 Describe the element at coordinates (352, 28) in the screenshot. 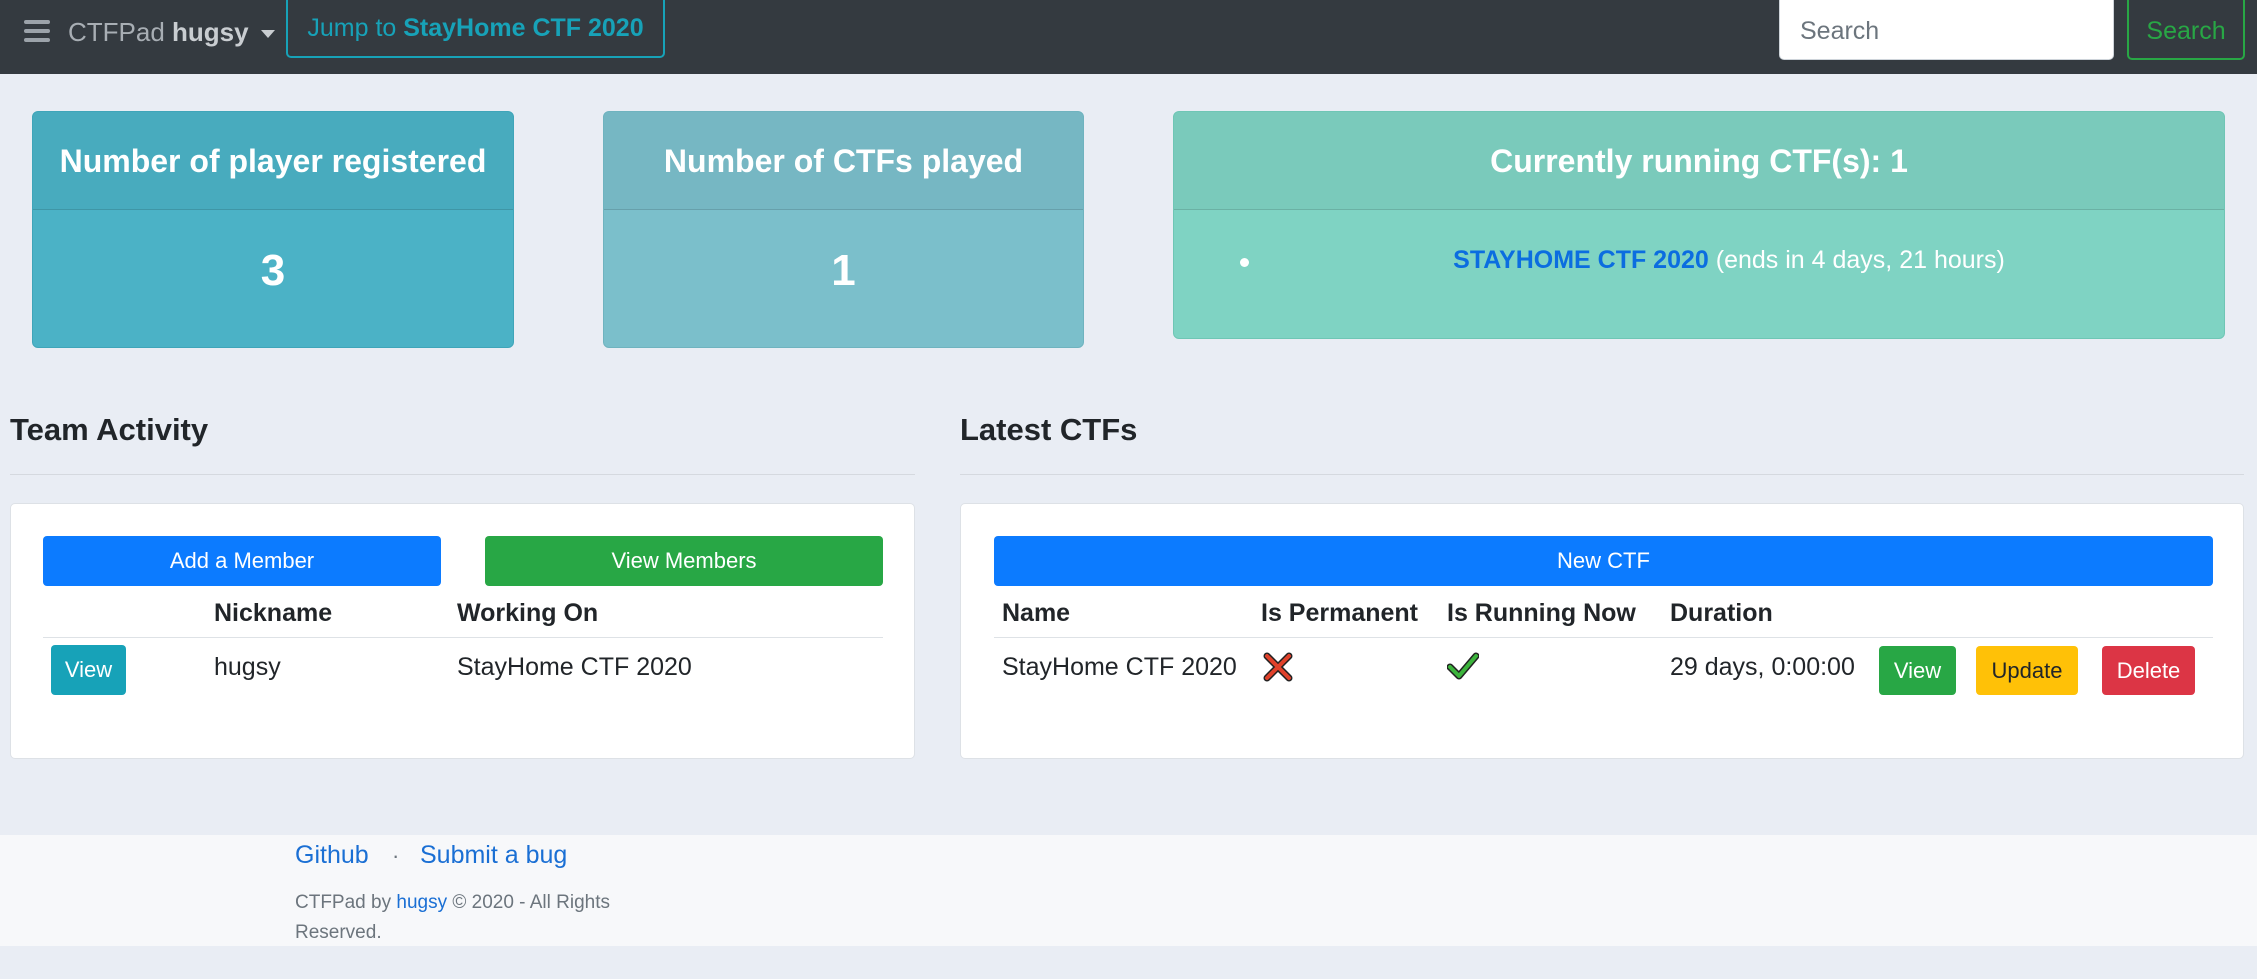

I see `jump-prefix: Jump to` at that location.